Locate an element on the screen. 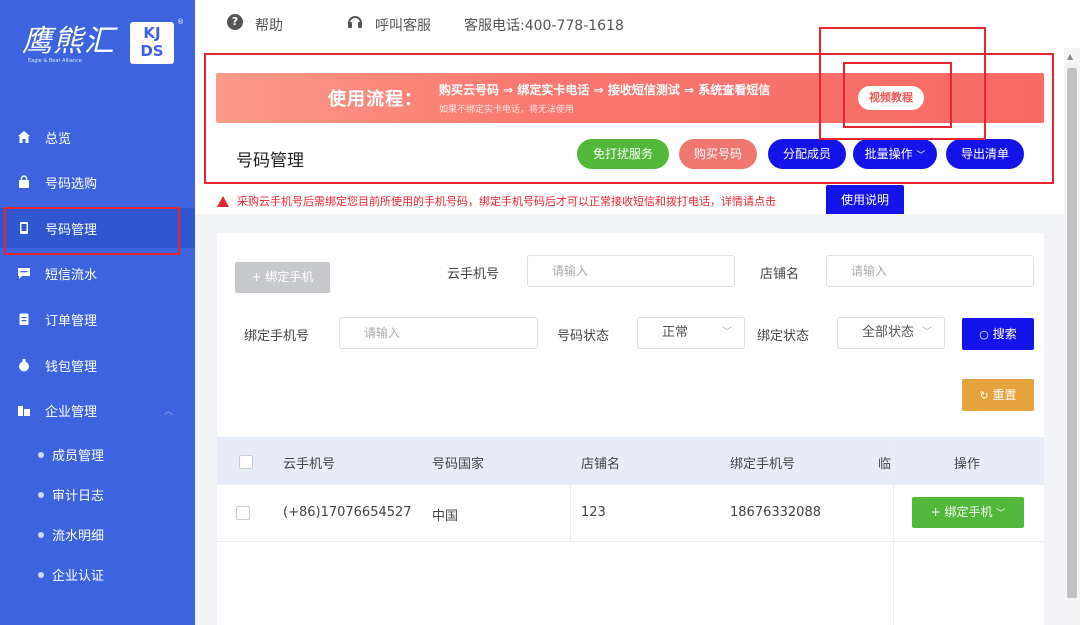 The width and height of the screenshot is (1080, 625). bind-phone-label: 绑定手机号 is located at coordinates (277, 336).